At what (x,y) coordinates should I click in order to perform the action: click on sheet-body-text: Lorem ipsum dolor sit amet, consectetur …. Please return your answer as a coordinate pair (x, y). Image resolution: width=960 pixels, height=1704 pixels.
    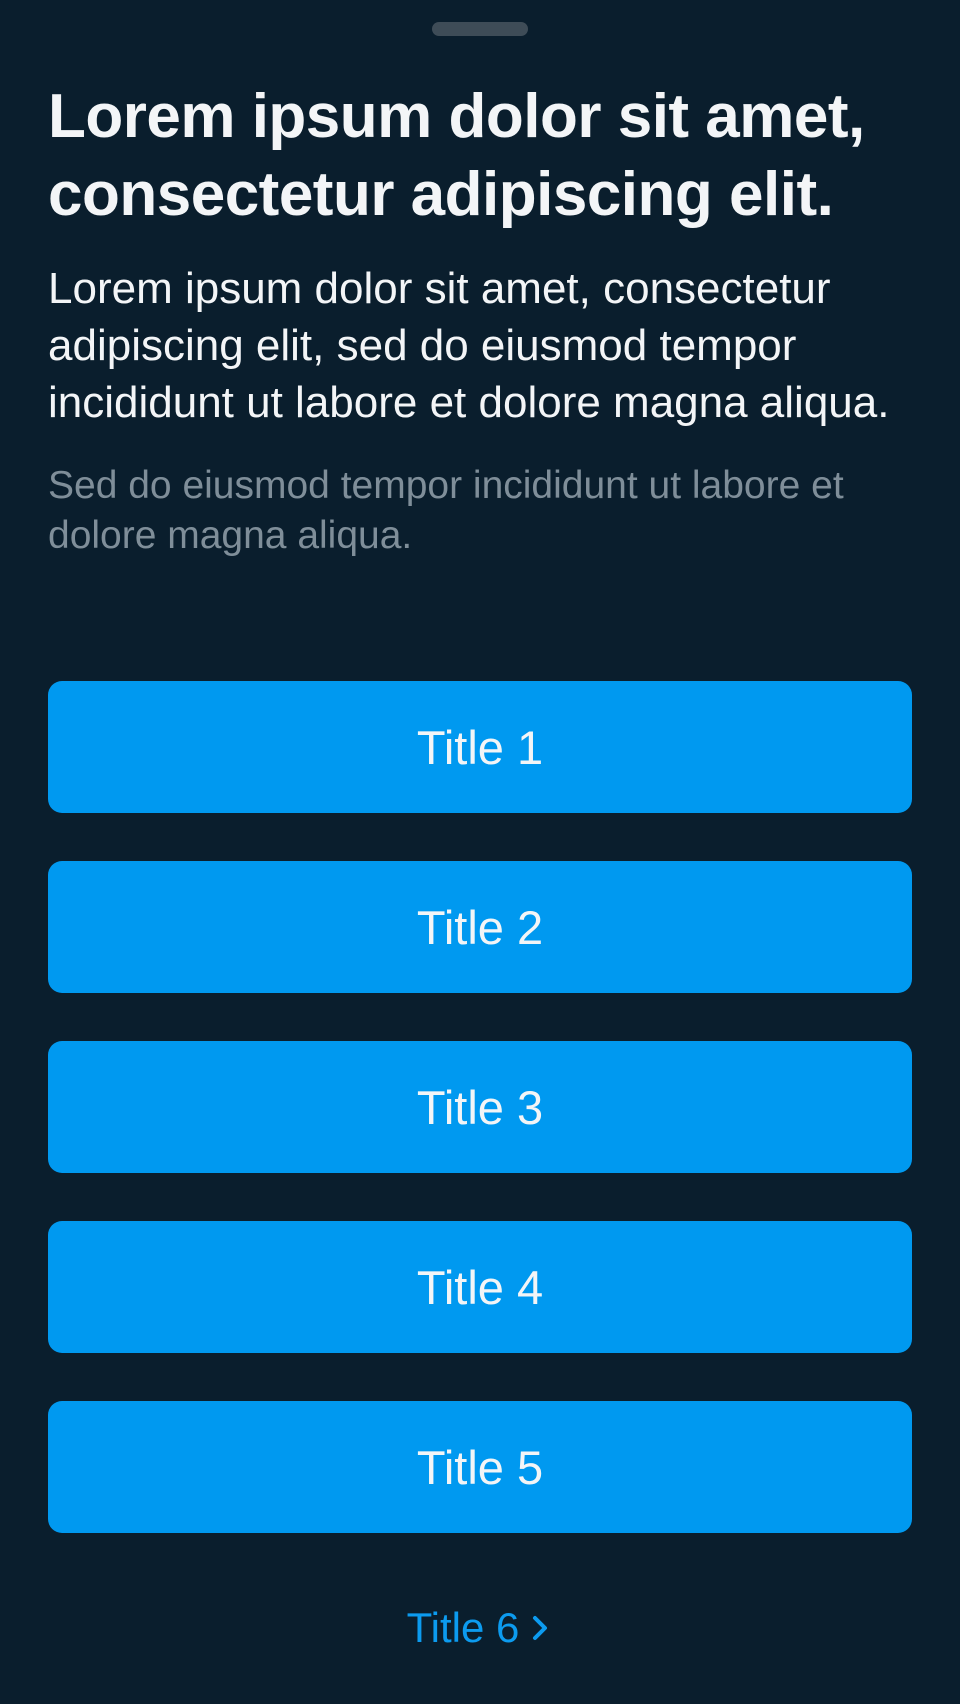
    Looking at the image, I should click on (469, 345).